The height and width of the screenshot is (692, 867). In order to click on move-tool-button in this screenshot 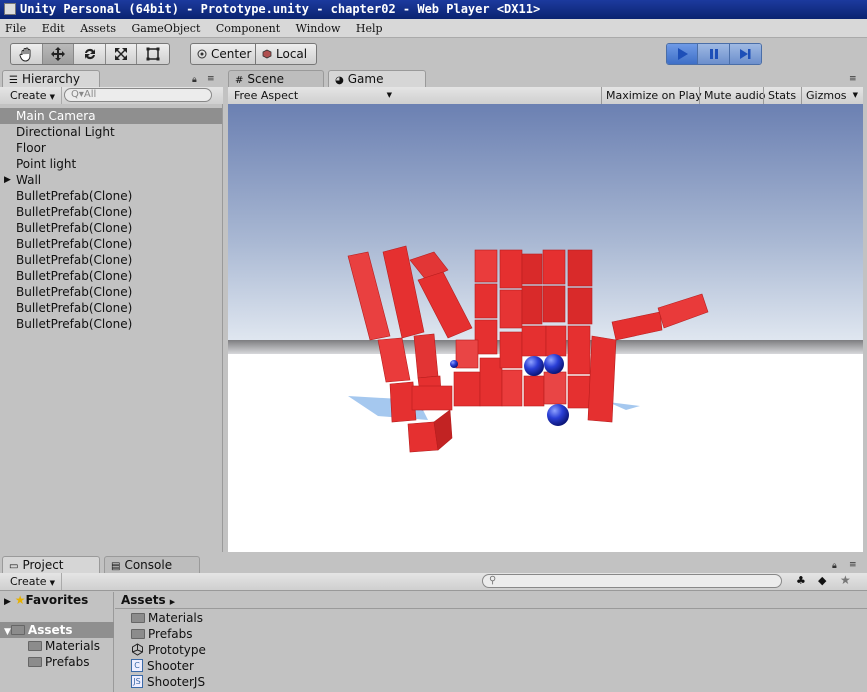, I will do `click(58, 54)`.